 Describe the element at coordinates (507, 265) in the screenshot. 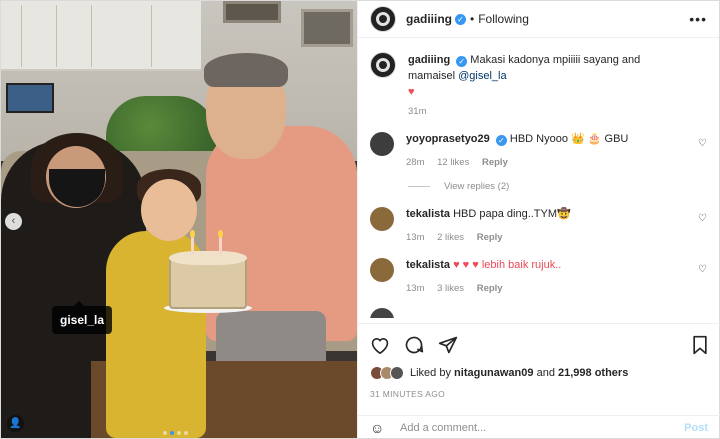

I see `comment-body: ♥ ♥ ♥ lebih baik rujuk..` at that location.